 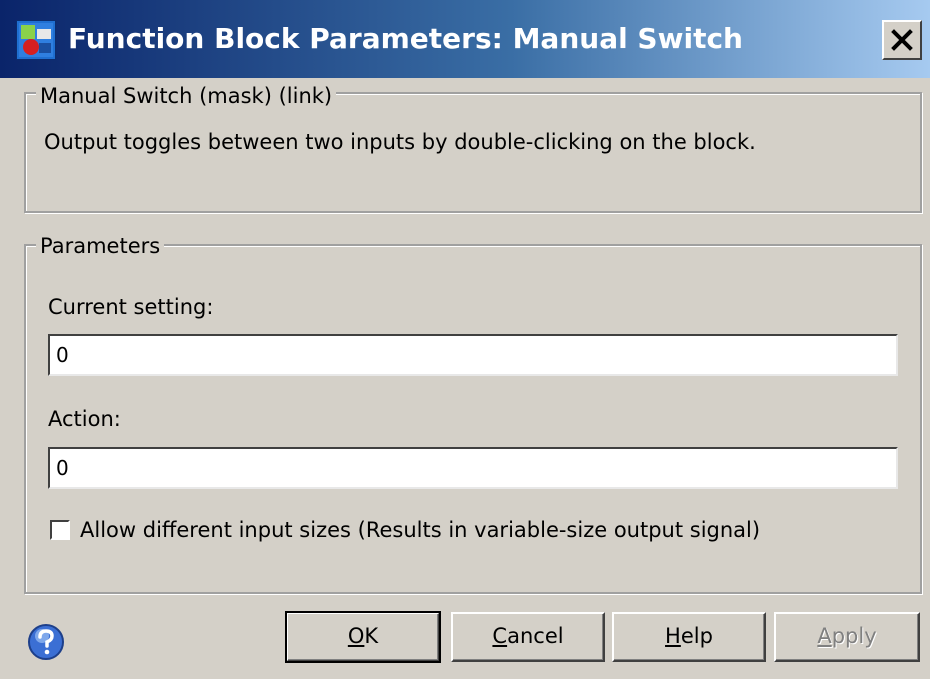 I want to click on title-bar: Function Block Parameters: Manual Switch, so click(x=465, y=39).